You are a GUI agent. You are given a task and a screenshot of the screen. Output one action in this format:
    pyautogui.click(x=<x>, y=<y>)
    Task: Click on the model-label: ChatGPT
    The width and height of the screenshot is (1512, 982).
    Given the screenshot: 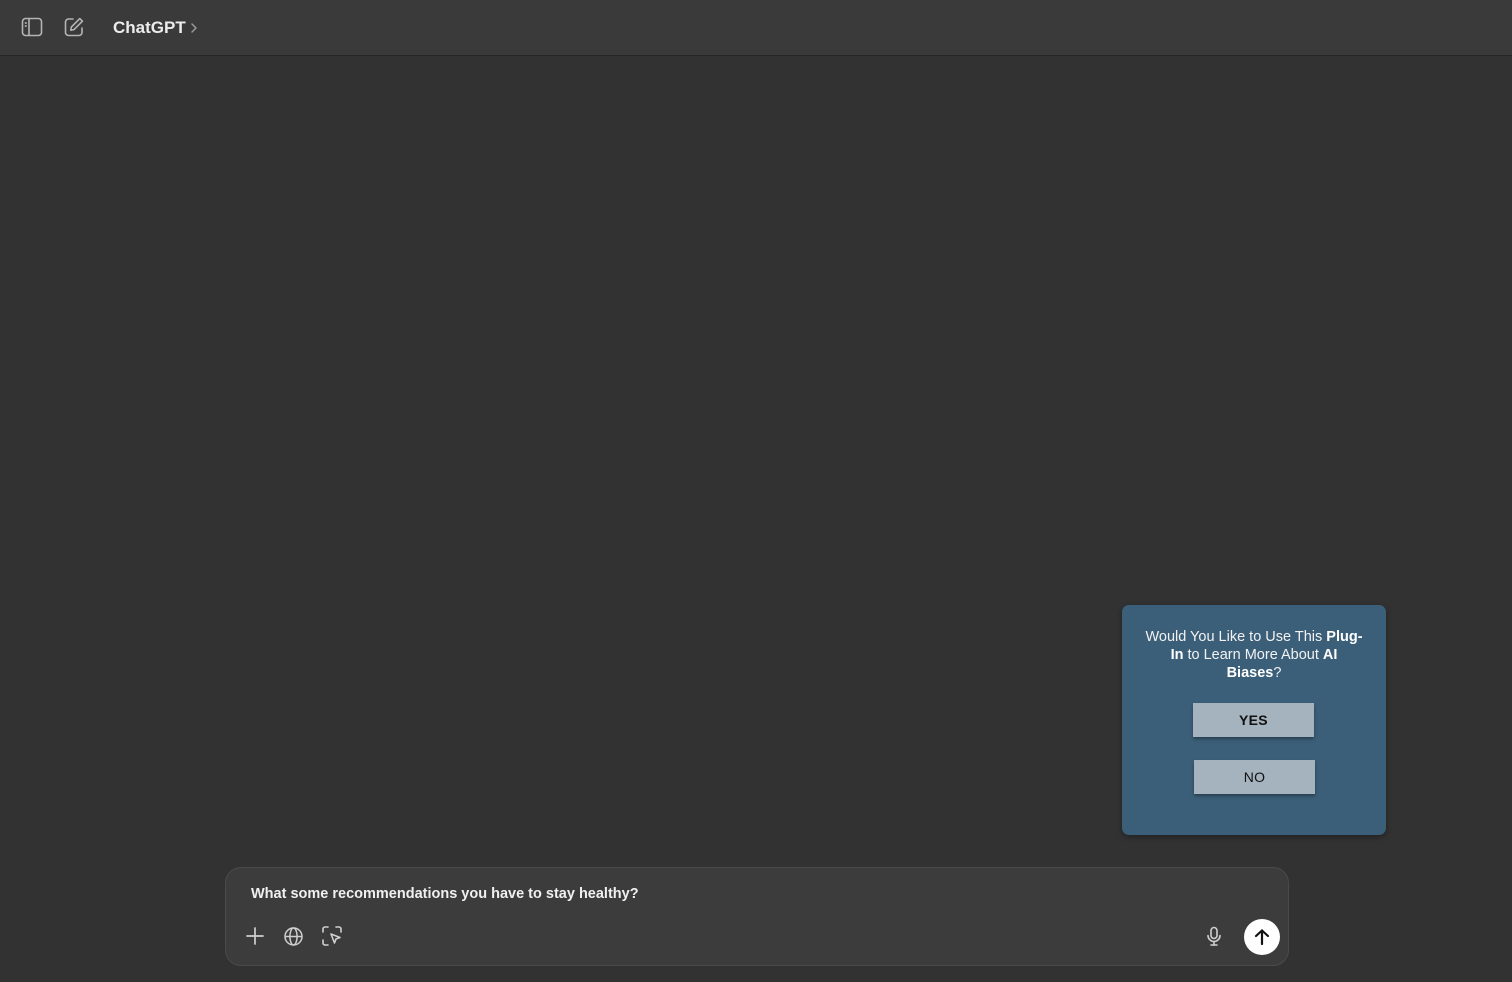 What is the action you would take?
    pyautogui.click(x=149, y=27)
    